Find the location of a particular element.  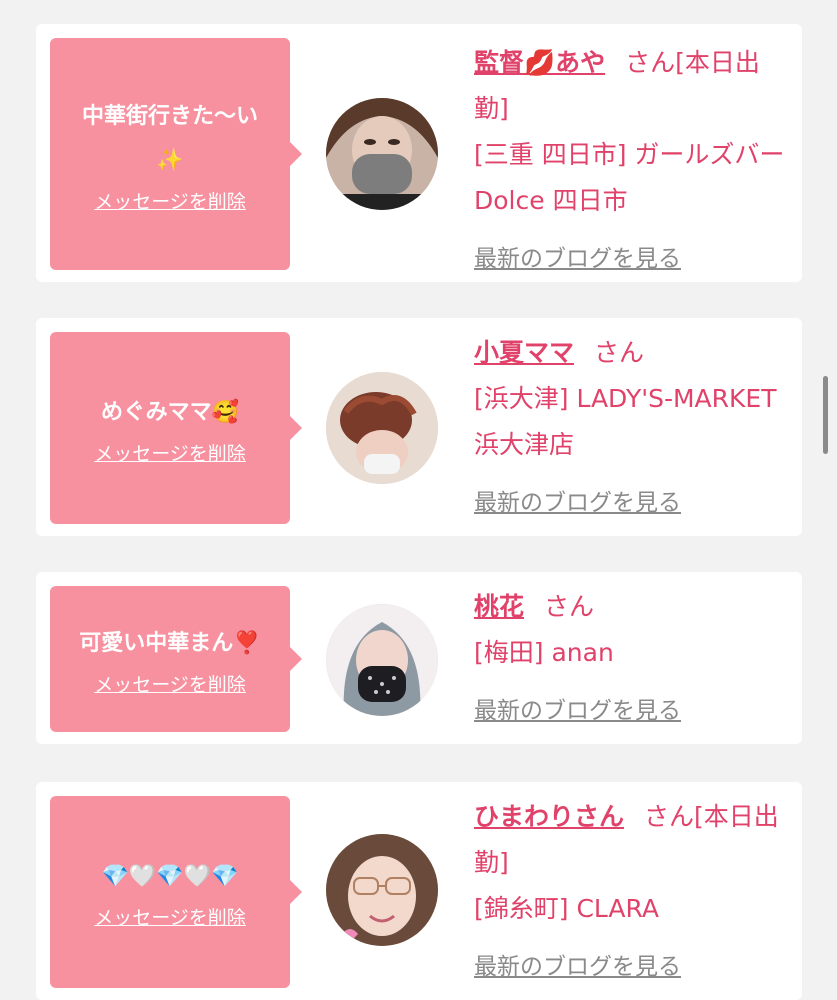

message-bubble: めぐみママ🥰 メッセージを削除 is located at coordinates (176, 428).